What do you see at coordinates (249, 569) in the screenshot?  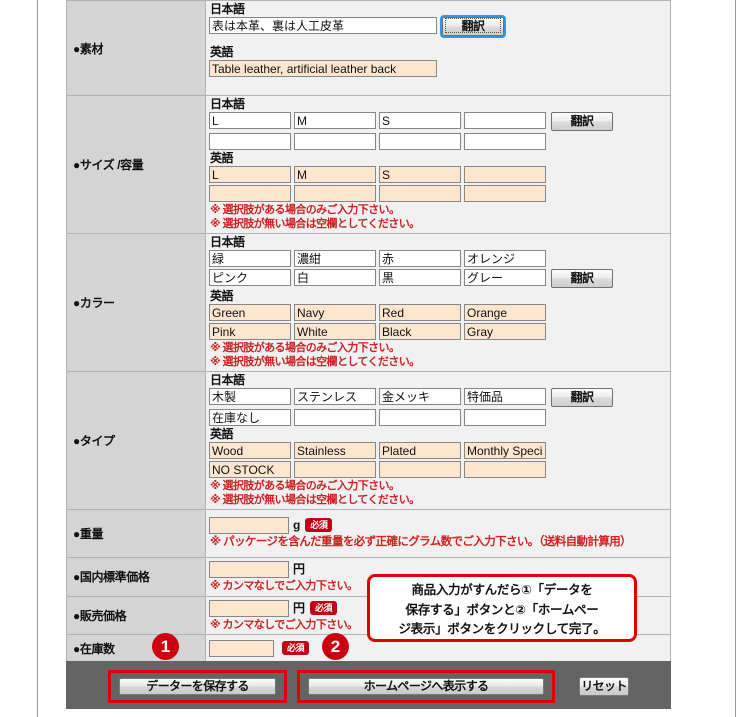 I see `domestic-price-input` at bounding box center [249, 569].